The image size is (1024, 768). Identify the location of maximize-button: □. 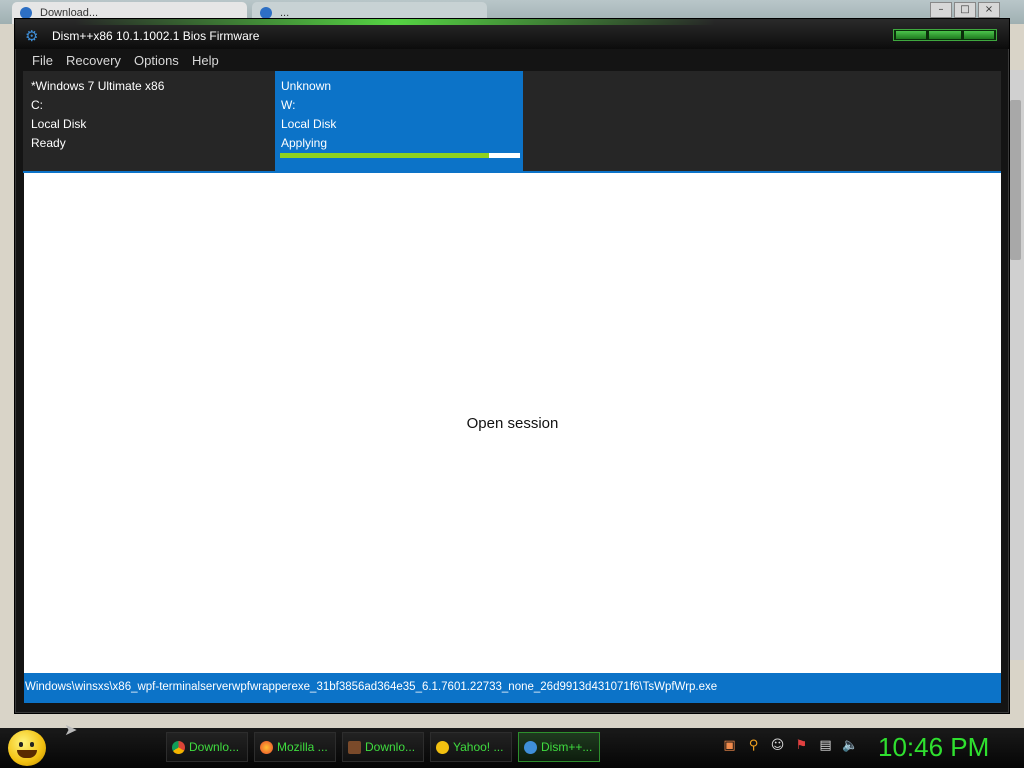
(965, 10).